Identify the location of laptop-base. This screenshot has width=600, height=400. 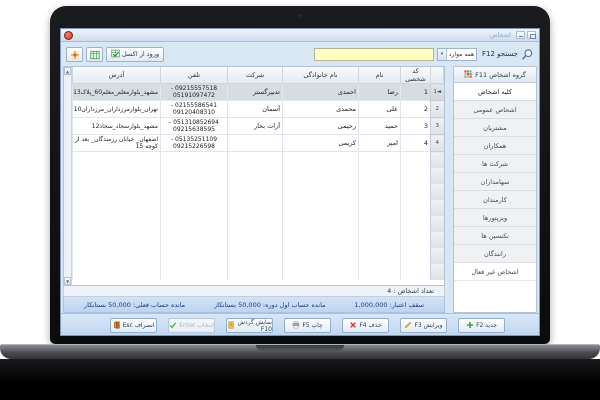
(300, 351).